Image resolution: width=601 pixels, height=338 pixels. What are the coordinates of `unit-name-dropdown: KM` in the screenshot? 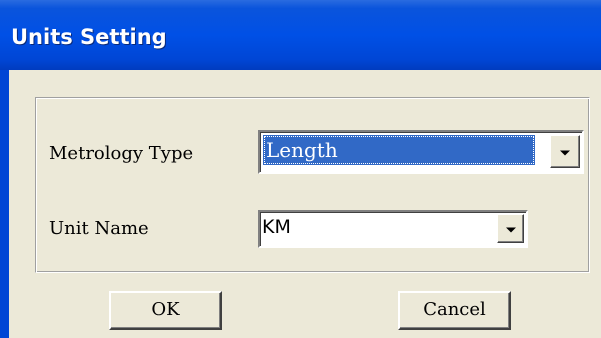 It's located at (393, 229).